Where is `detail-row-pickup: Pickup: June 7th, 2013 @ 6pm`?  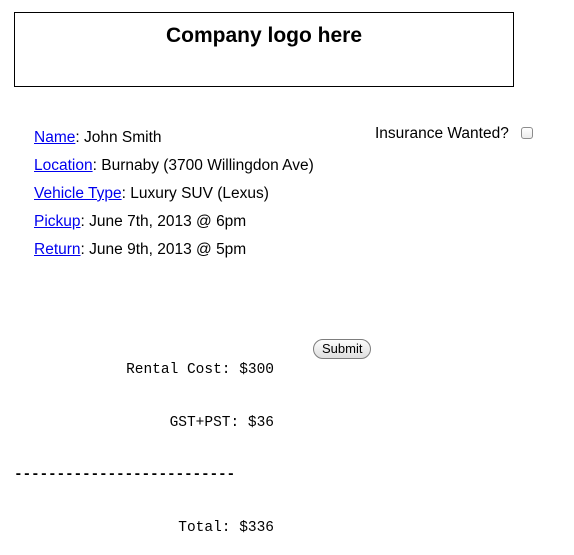 detail-row-pickup: Pickup: June 7th, 2013 @ 6pm is located at coordinates (174, 222).